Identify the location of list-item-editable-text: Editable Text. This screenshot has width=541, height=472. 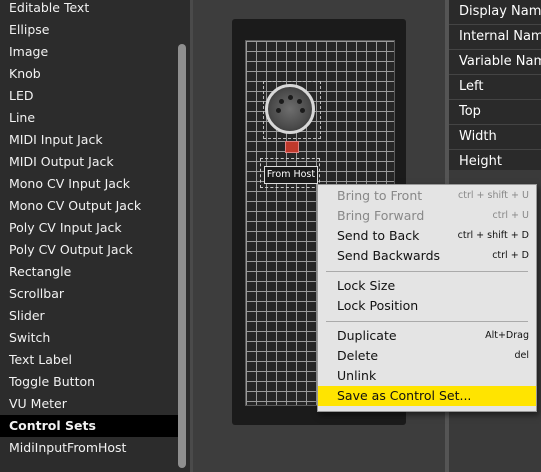
(89, 9).